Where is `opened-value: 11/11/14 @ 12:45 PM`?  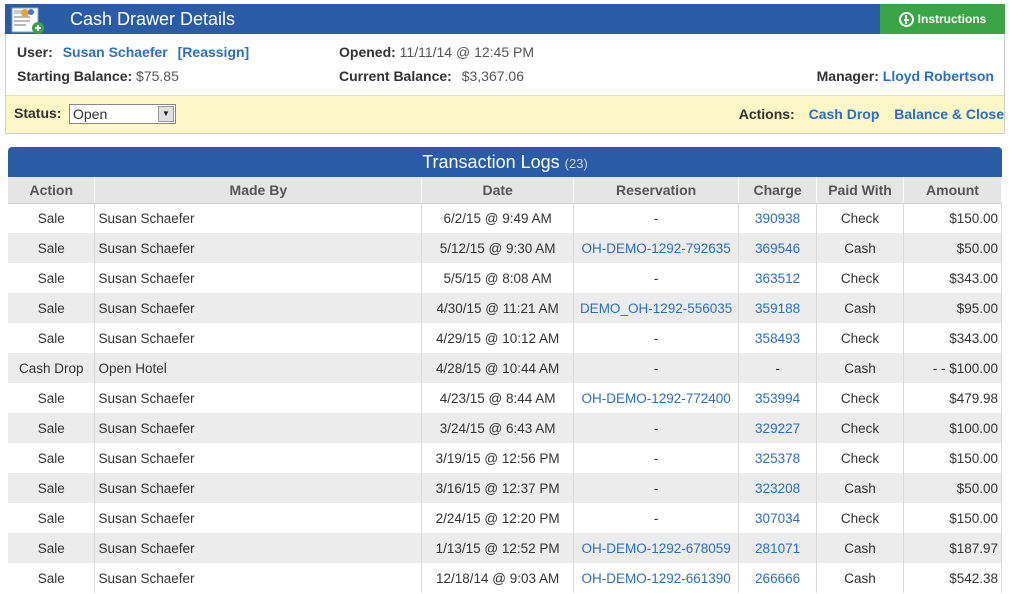
opened-value: 11/11/14 @ 12:45 PM is located at coordinates (467, 52).